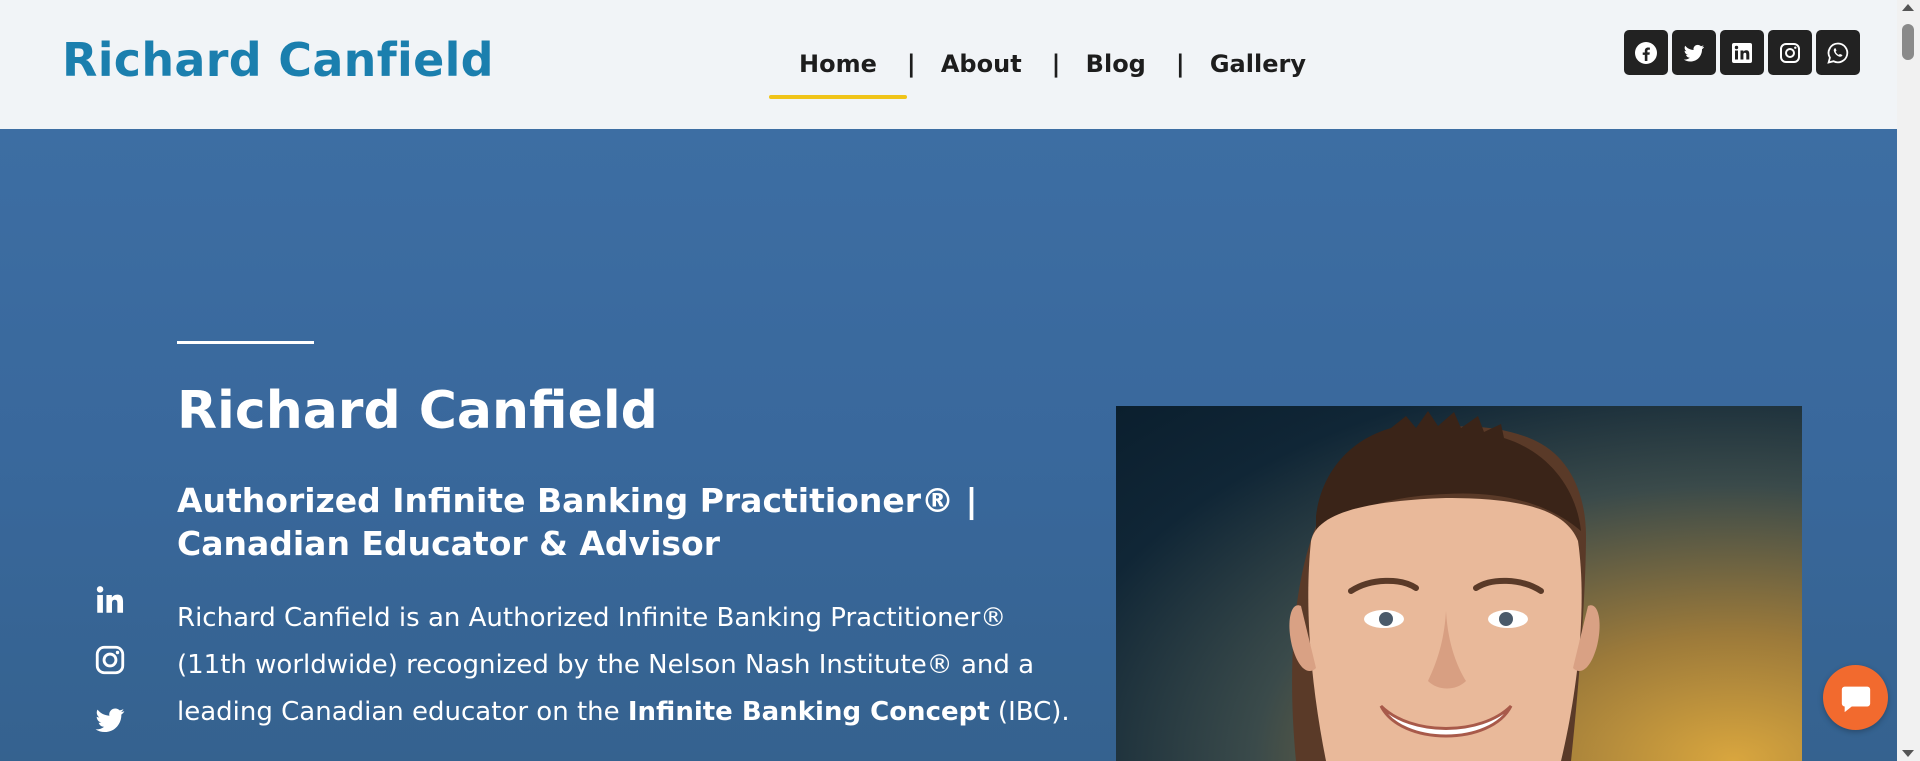  I want to click on scrollbar-thumb, so click(1908, 42).